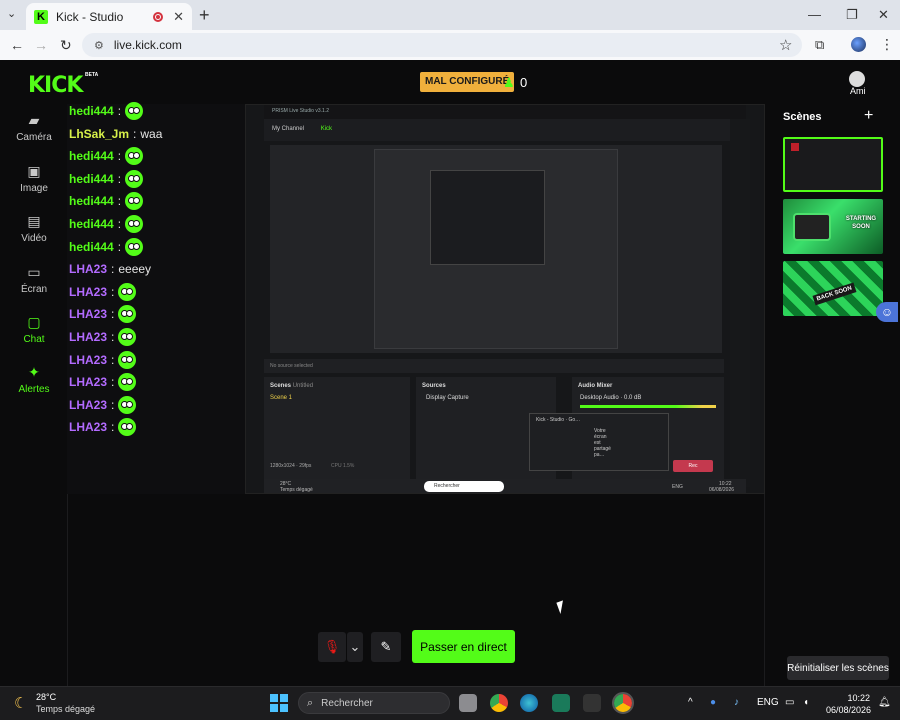 This screenshot has height=720, width=900. I want to click on chat-icon: ▢, so click(34, 322).